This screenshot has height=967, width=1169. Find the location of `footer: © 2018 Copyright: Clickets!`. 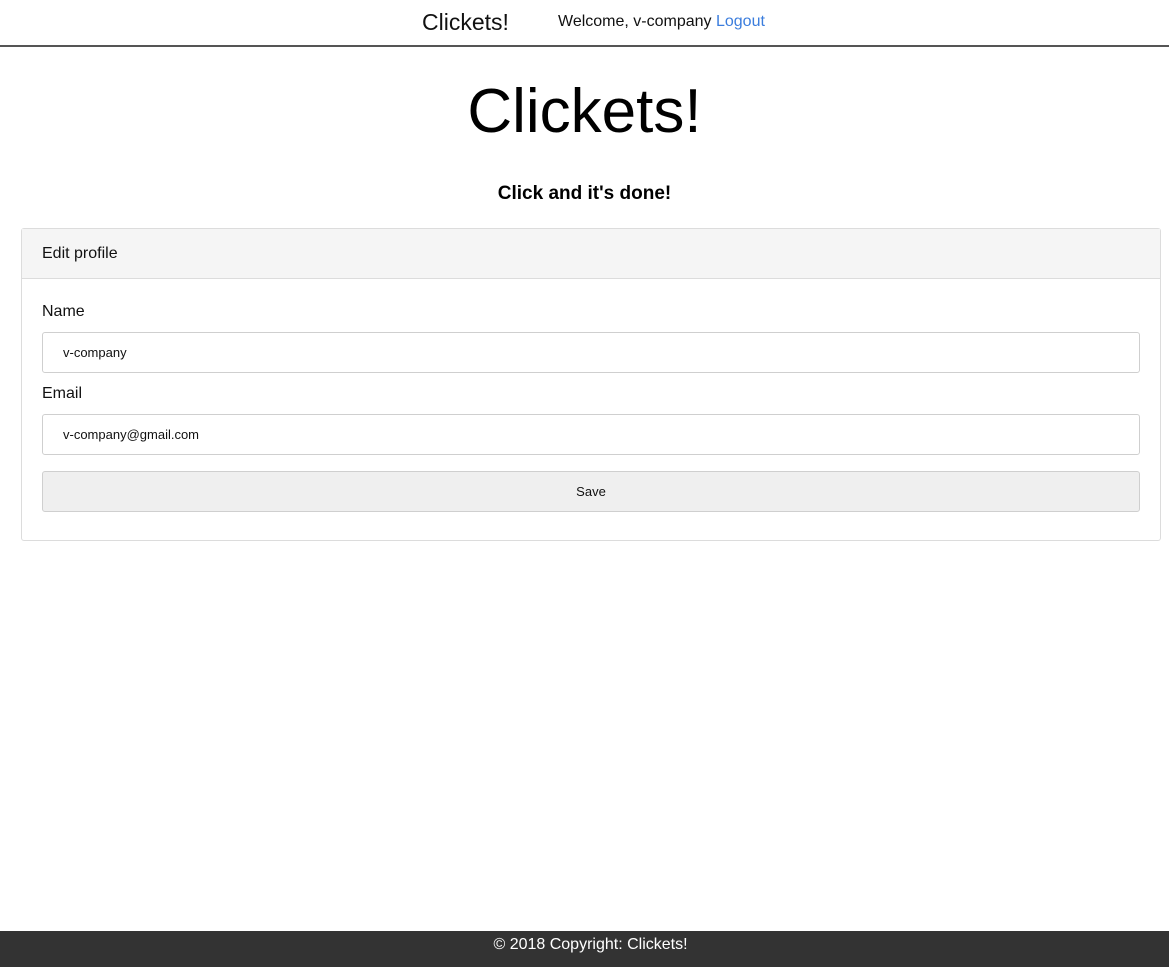

footer: © 2018 Copyright: Clickets! is located at coordinates (584, 949).